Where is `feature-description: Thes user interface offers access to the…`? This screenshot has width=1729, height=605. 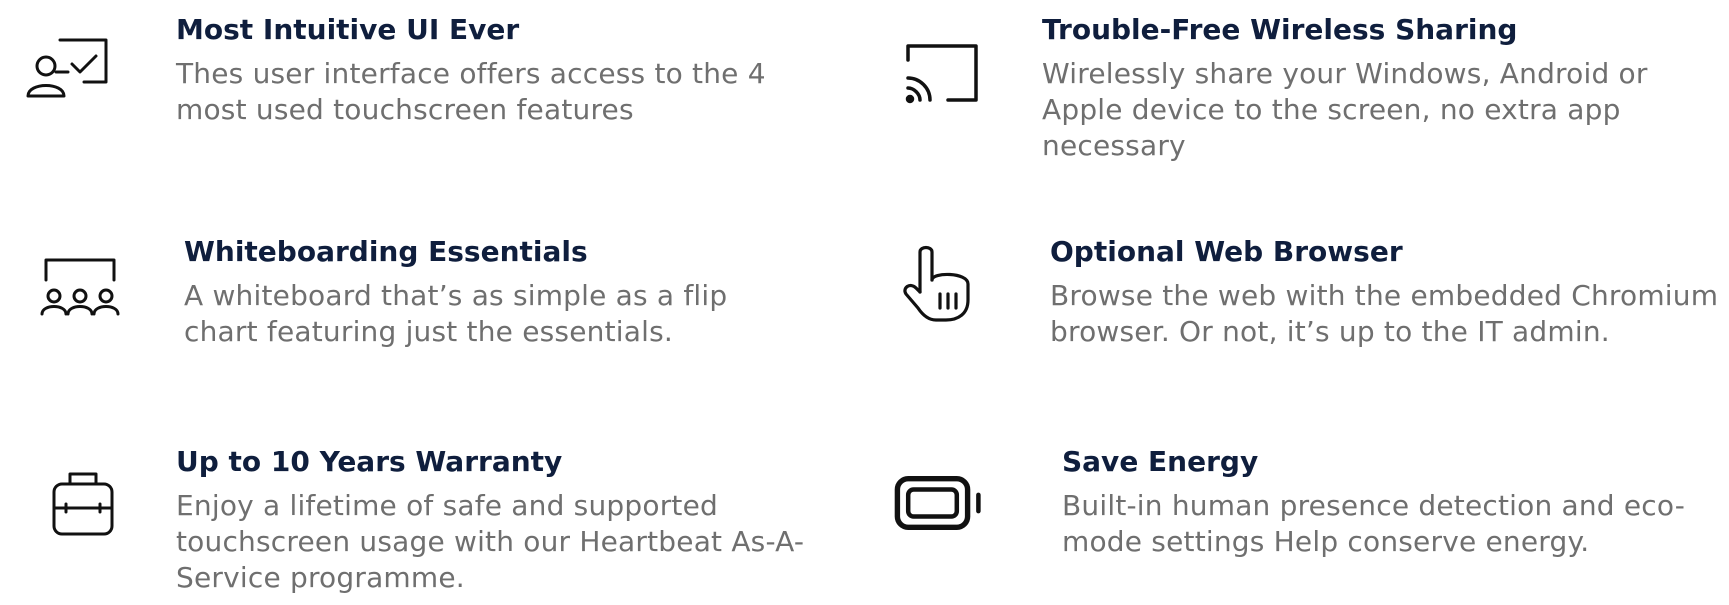
feature-description: Thes user interface offers access to the… is located at coordinates (471, 91).